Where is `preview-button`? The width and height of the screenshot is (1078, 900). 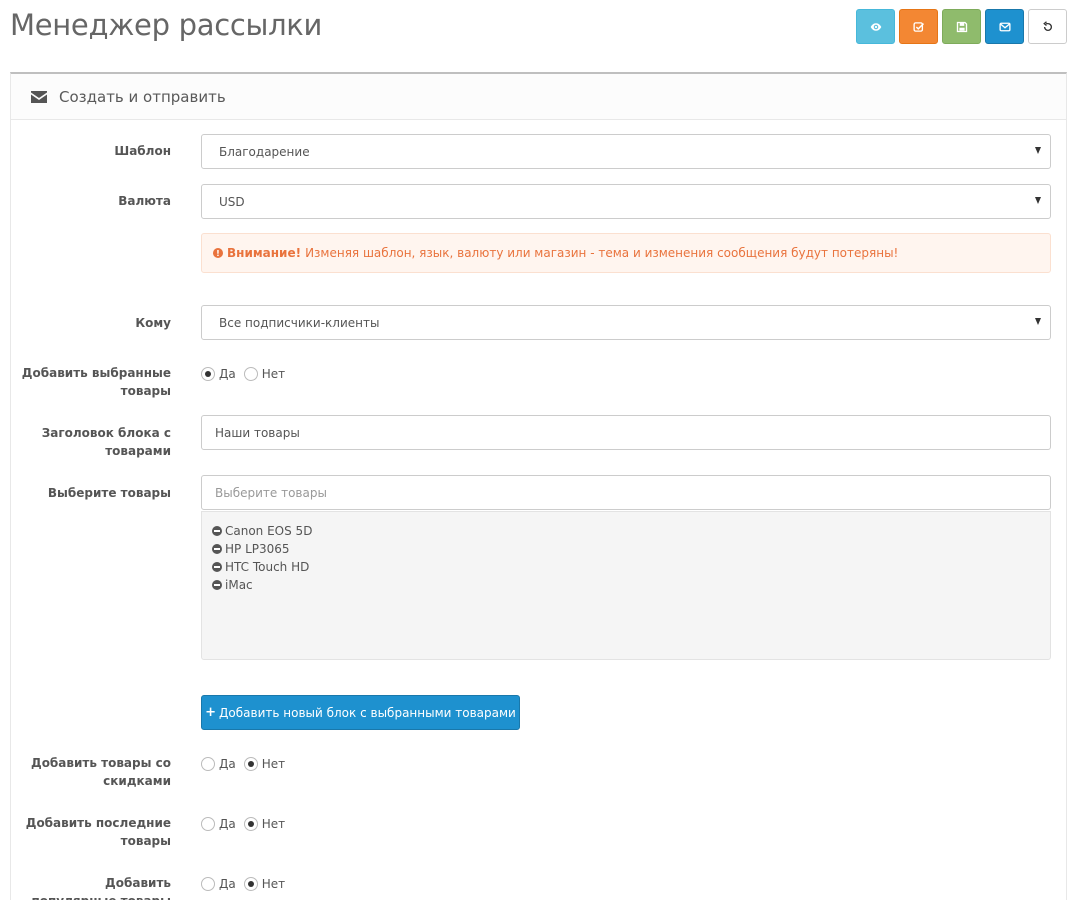 preview-button is located at coordinates (875, 26).